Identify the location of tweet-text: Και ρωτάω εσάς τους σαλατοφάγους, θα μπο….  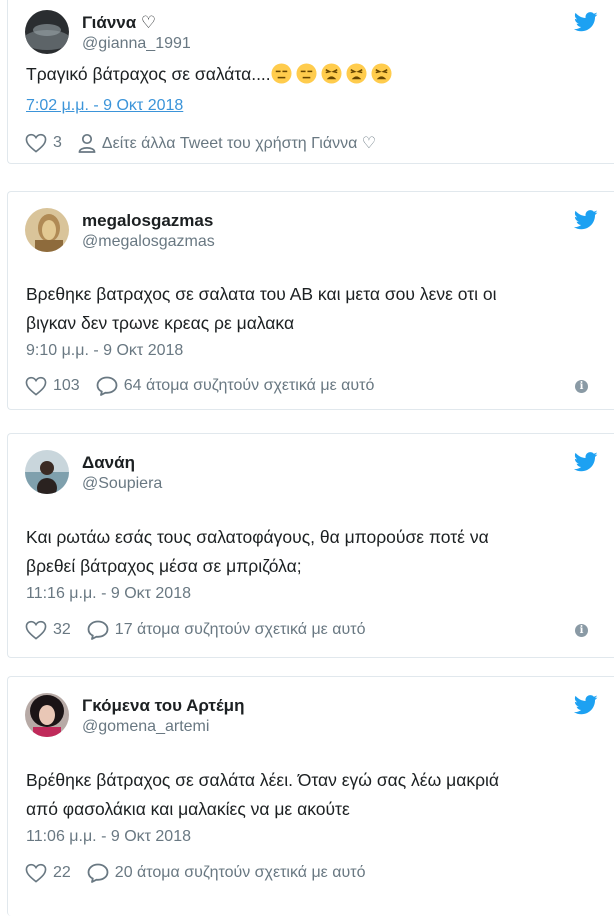
(257, 551).